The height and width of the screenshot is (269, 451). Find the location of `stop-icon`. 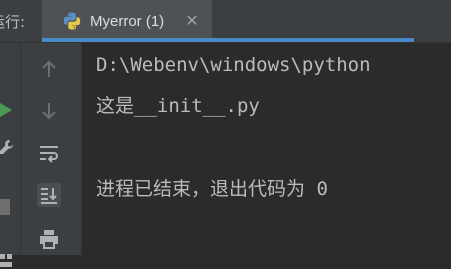

stop-icon is located at coordinates (5, 207).